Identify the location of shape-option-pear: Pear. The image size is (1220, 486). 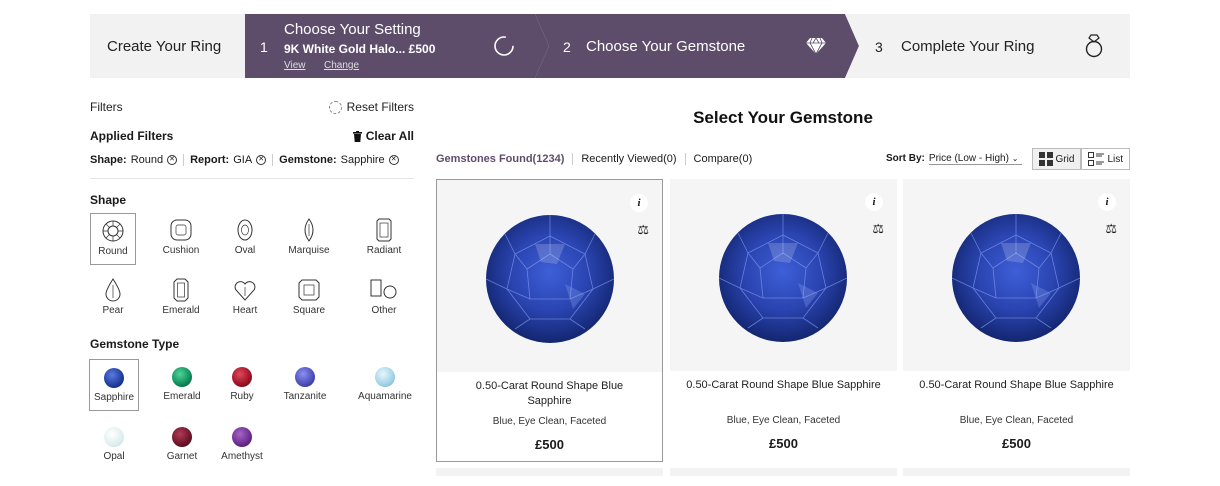
(113, 299).